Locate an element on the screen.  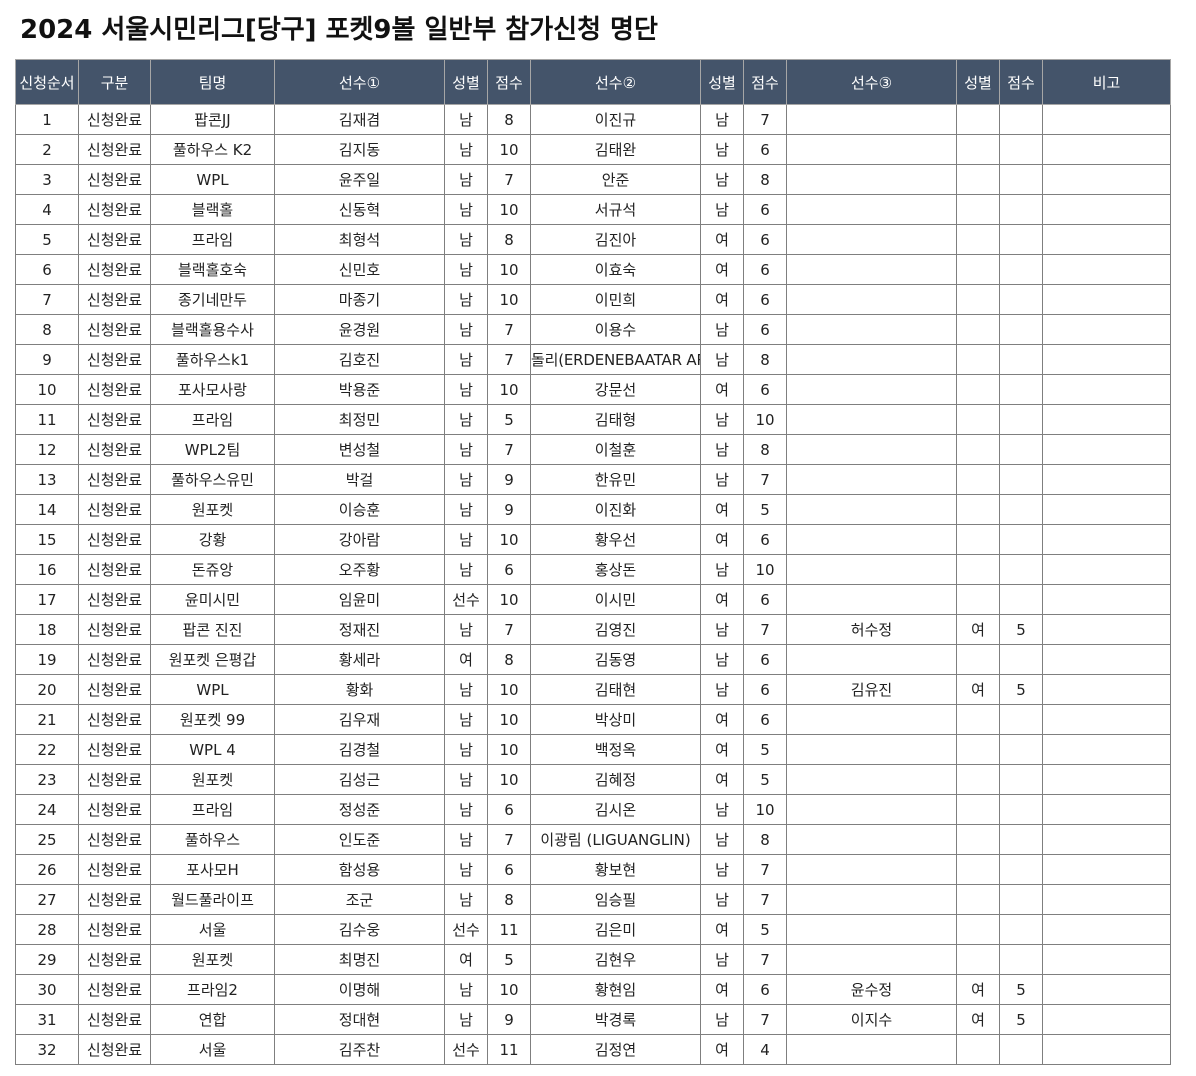
col-header-gender3: 성별 is located at coordinates (978, 82).